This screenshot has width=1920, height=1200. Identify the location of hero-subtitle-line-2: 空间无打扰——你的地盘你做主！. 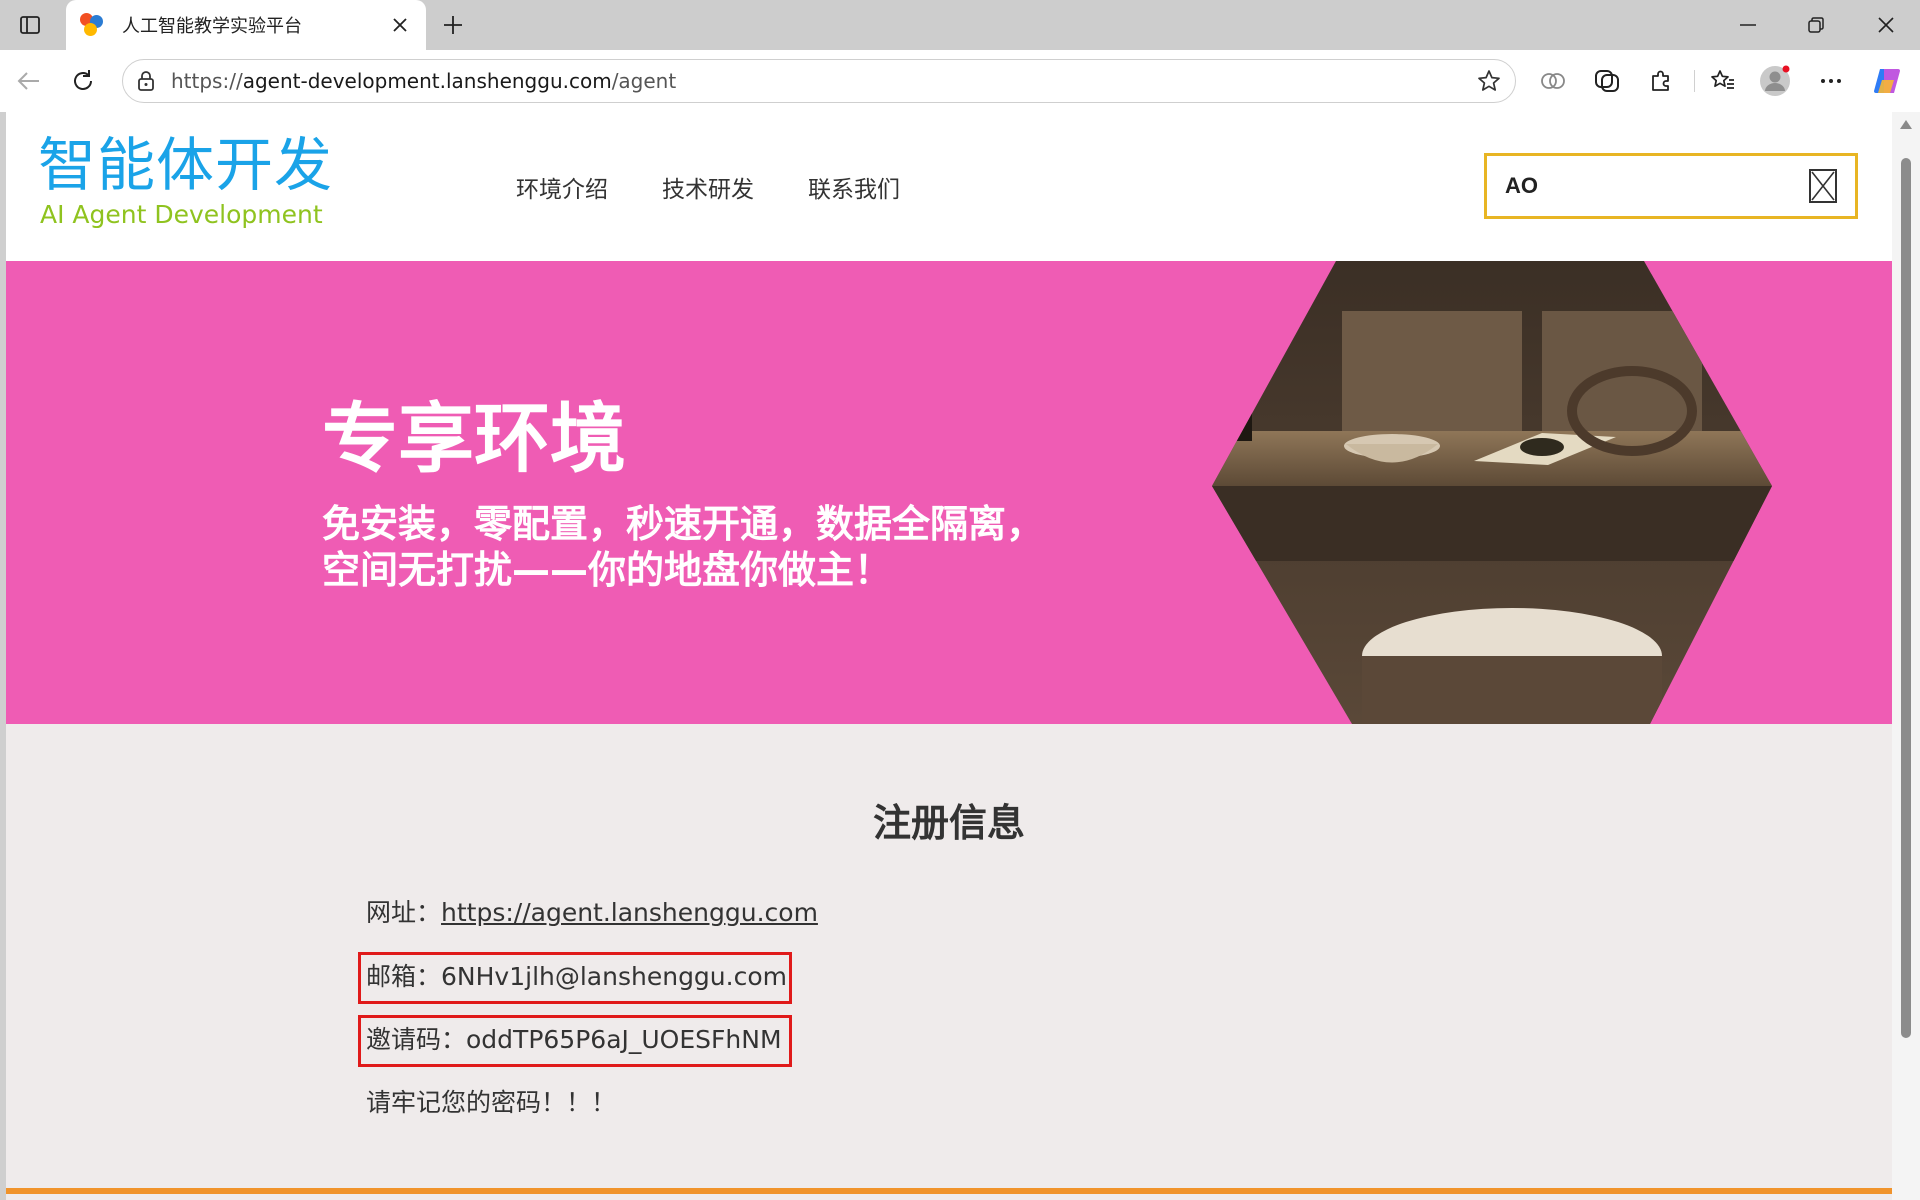
(607, 570).